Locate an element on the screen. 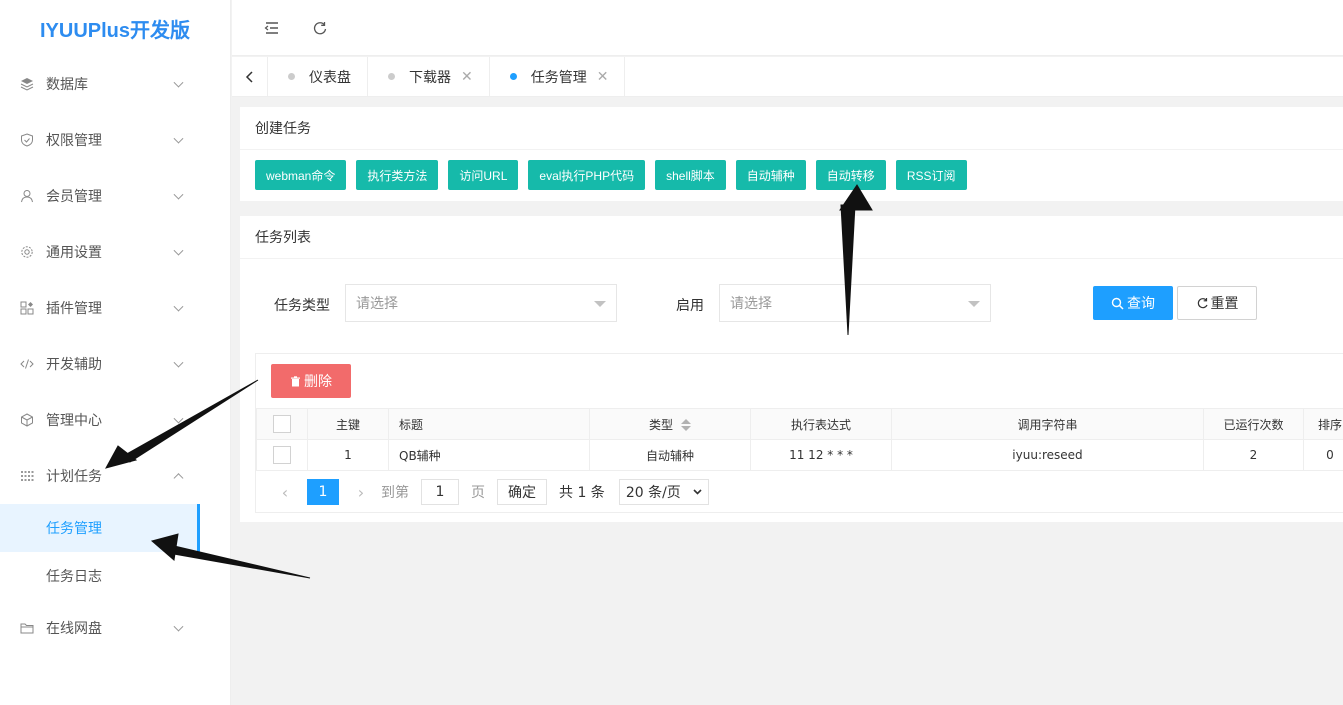  page-size-value: 20 条/页 is located at coordinates (653, 493).